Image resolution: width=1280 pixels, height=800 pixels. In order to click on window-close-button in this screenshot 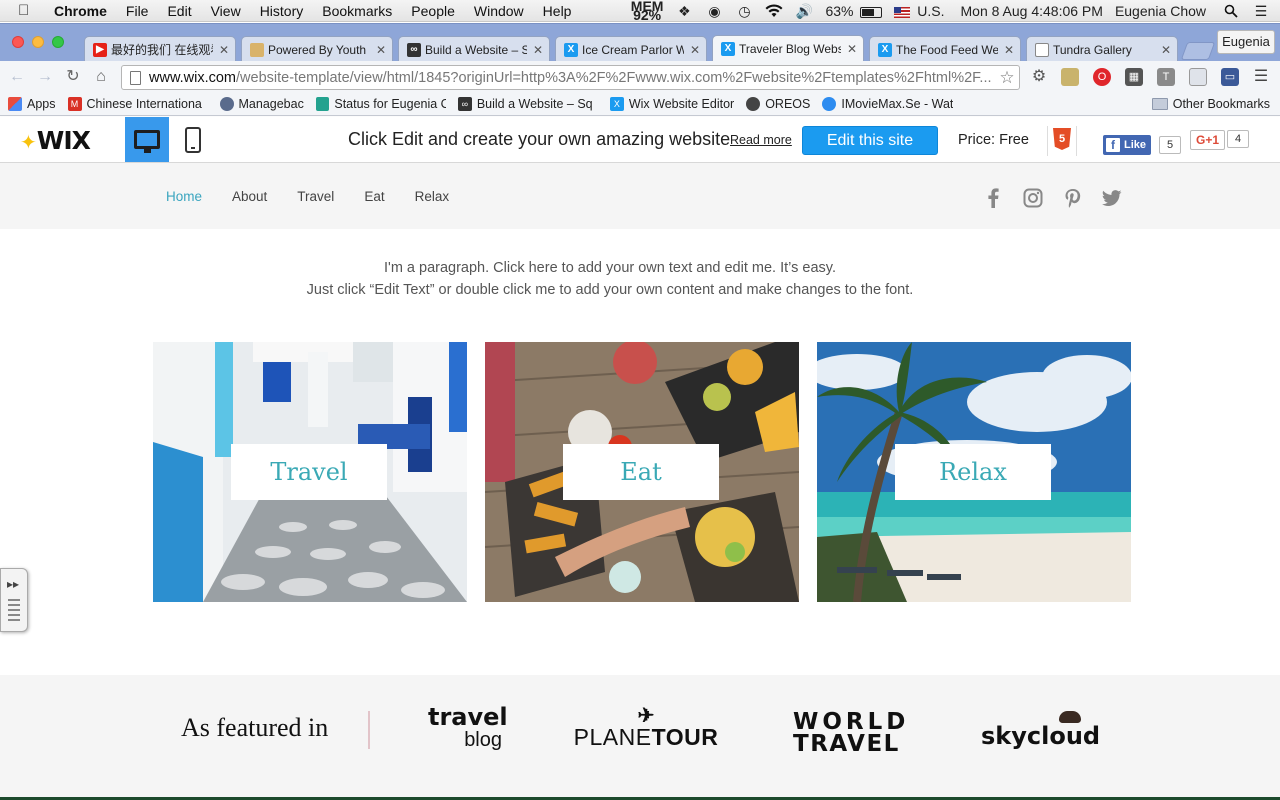, I will do `click(18, 42)`.